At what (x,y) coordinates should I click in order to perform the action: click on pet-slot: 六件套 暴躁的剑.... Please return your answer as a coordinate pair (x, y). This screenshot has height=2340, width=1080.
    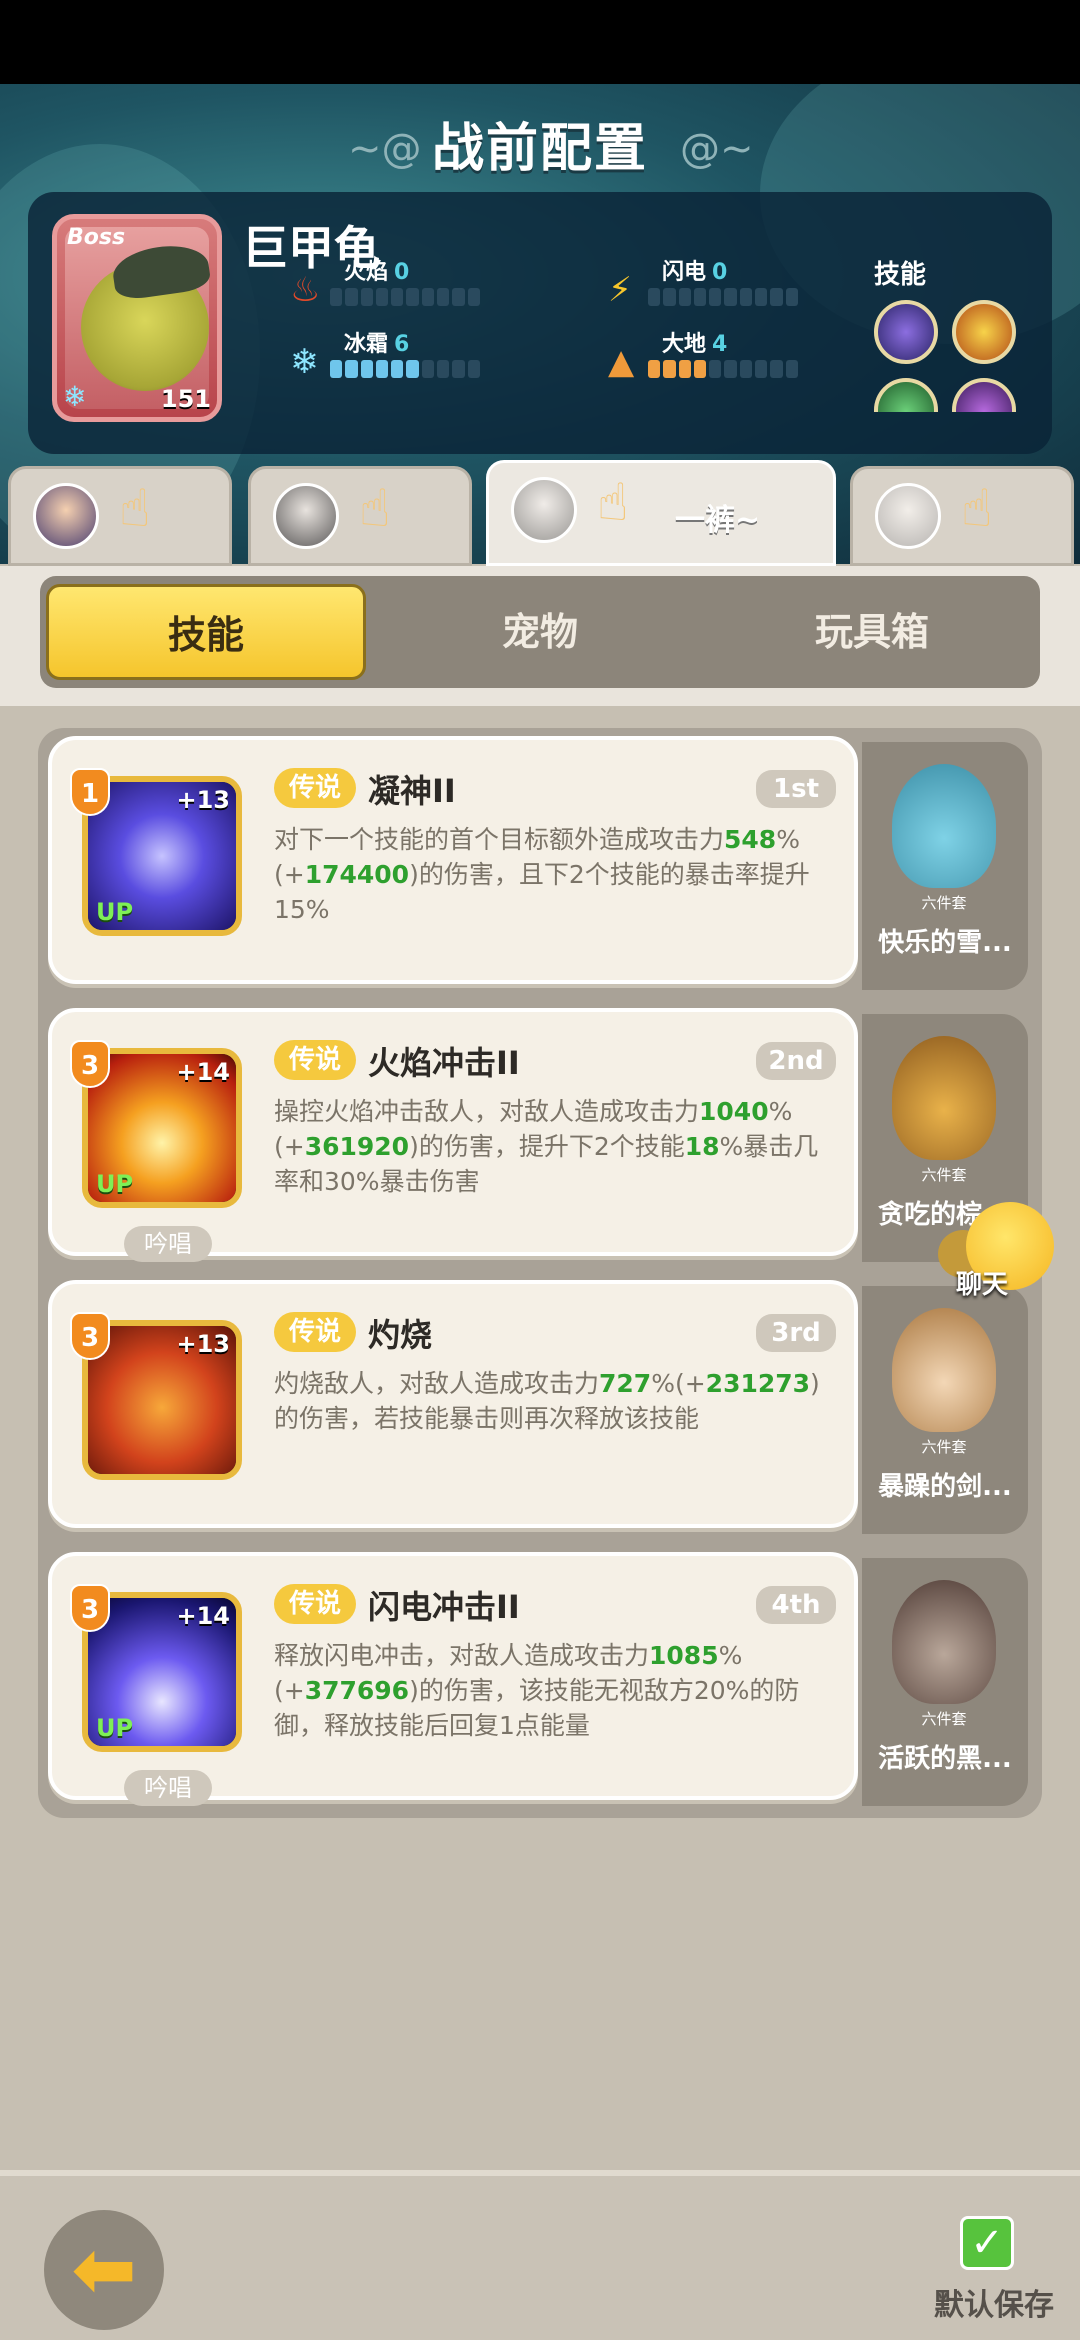
    Looking at the image, I should click on (945, 1410).